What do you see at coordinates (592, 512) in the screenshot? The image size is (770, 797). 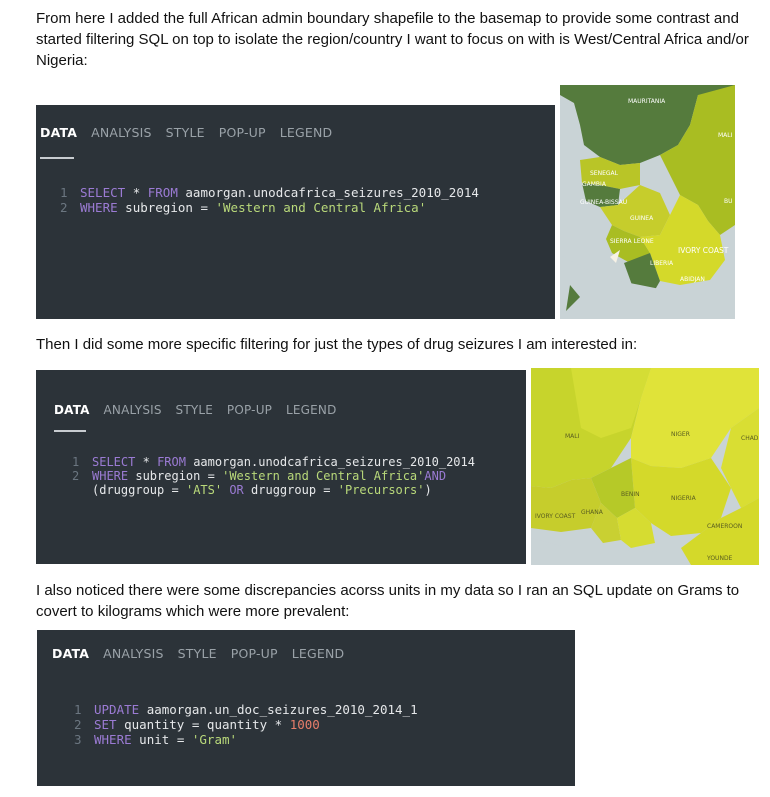 I see `map2-label-ghana: GHANA` at bounding box center [592, 512].